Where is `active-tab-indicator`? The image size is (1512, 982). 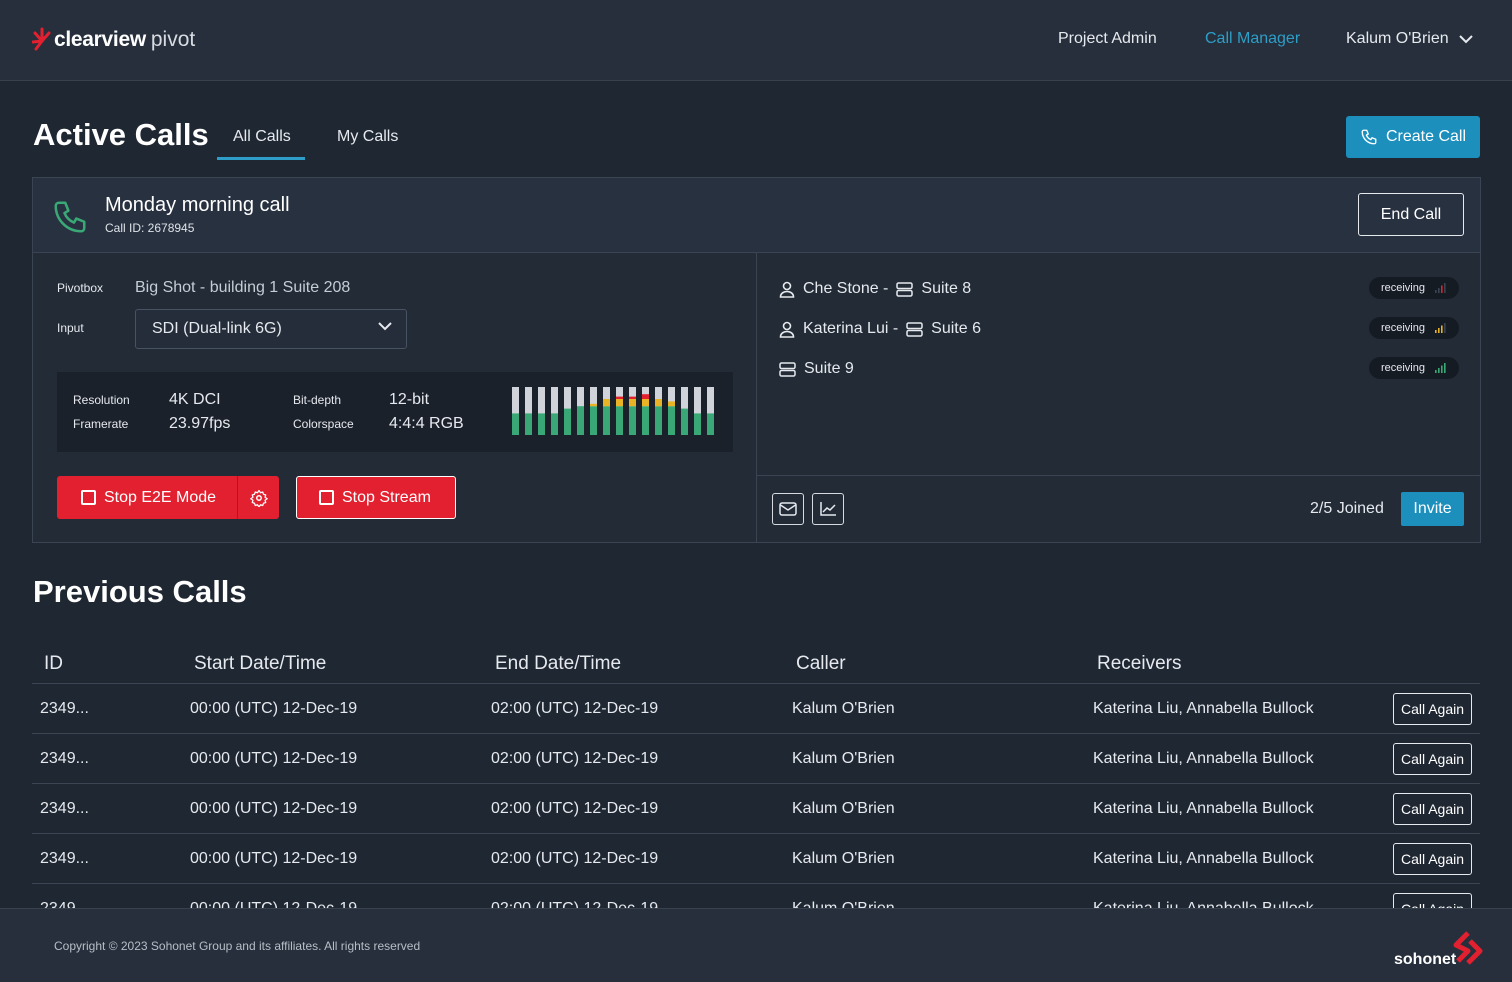 active-tab-indicator is located at coordinates (261, 158).